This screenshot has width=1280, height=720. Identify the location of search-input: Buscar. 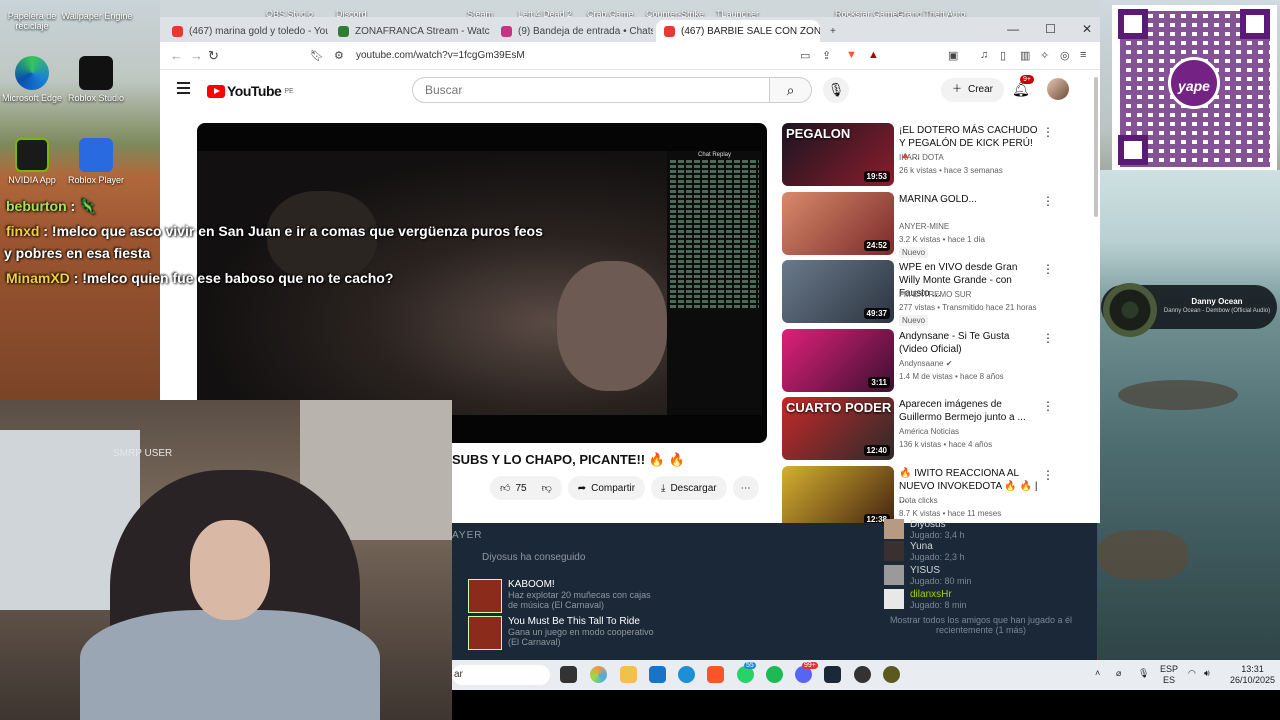
(591, 90).